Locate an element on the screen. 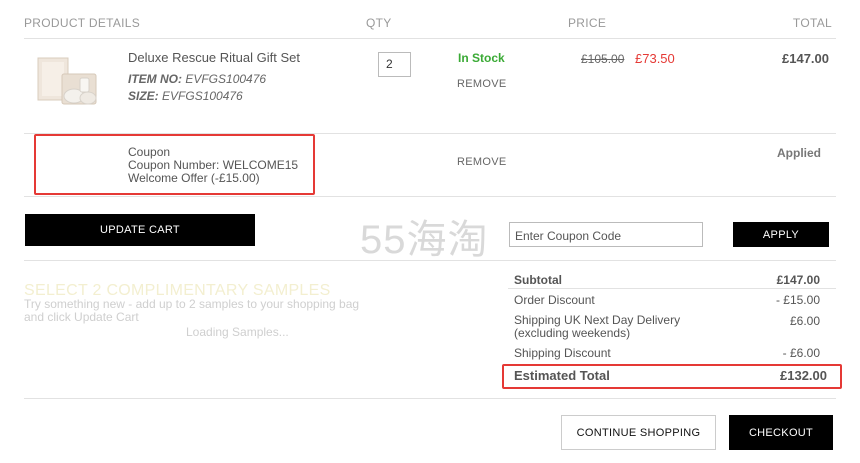 The image size is (860, 463). summary-divider is located at coordinates (672, 288).